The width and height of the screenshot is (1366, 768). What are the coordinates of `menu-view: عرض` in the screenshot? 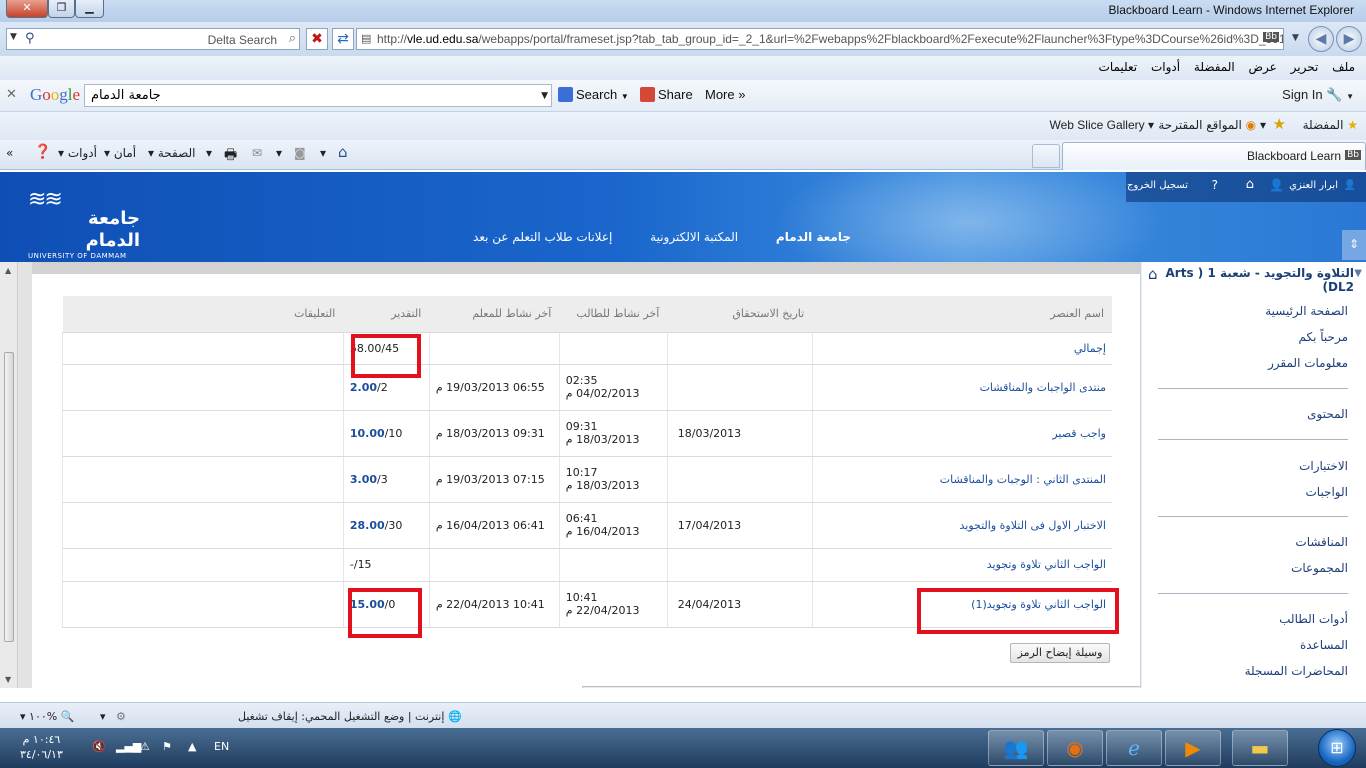 It's located at (1263, 67).